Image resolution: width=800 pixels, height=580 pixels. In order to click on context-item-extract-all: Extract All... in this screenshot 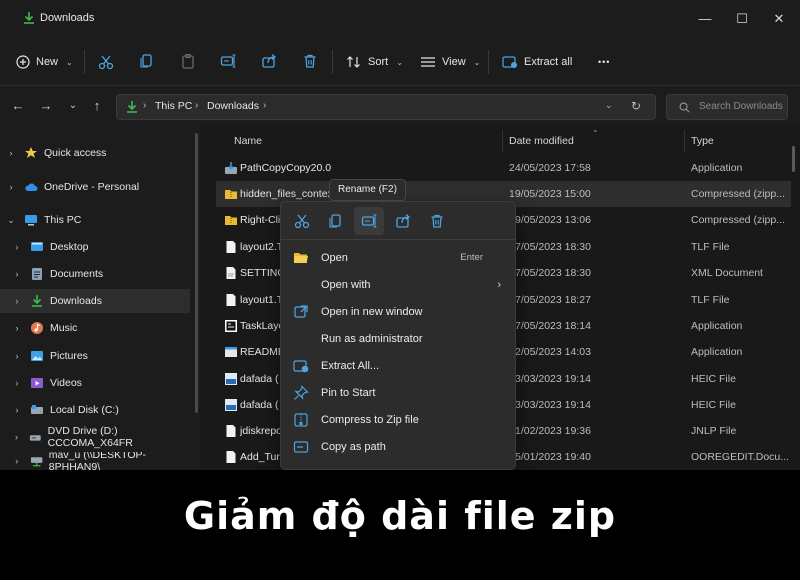, I will do `click(399, 365)`.